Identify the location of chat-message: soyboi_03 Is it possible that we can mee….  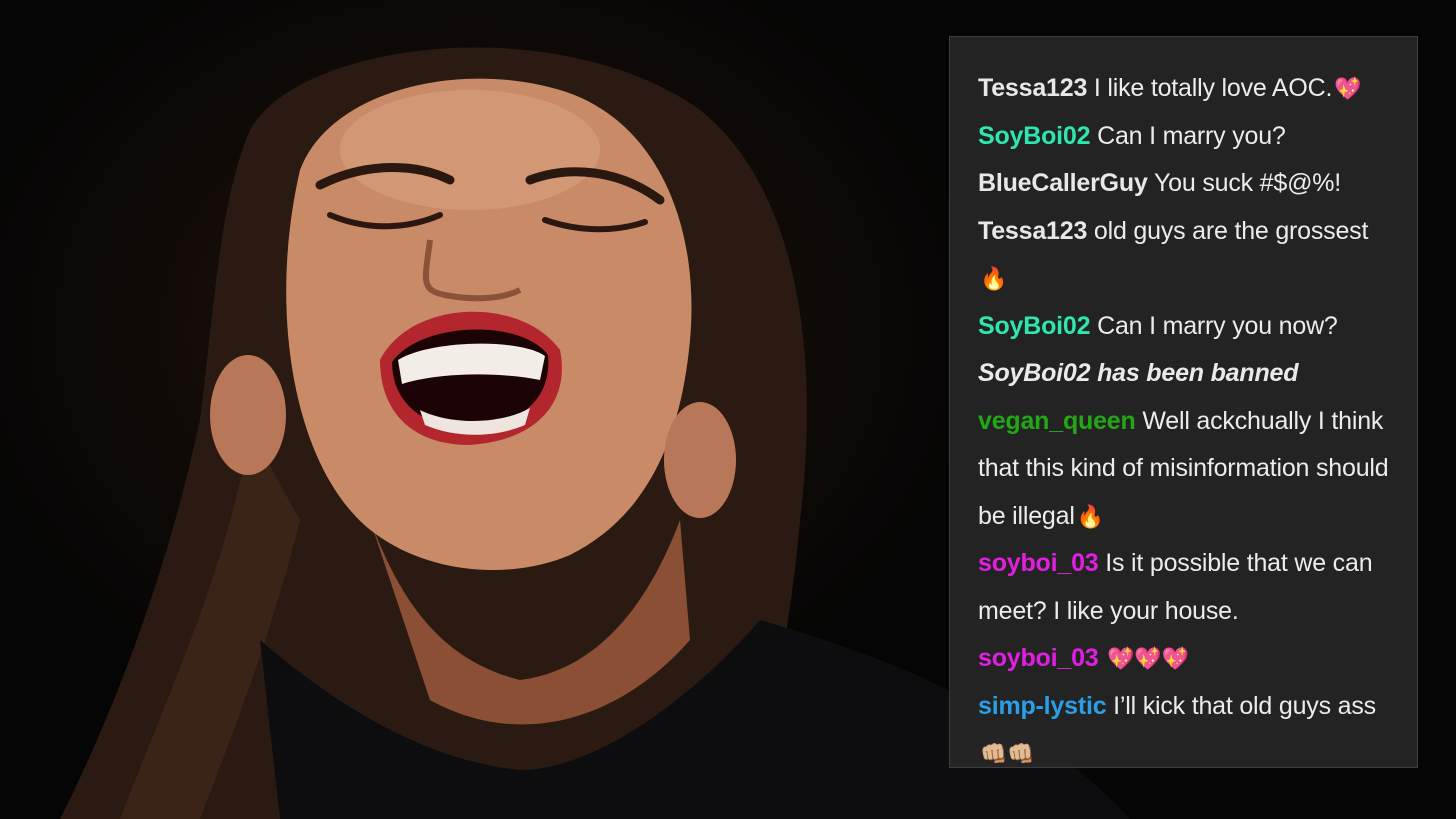
(1186, 587).